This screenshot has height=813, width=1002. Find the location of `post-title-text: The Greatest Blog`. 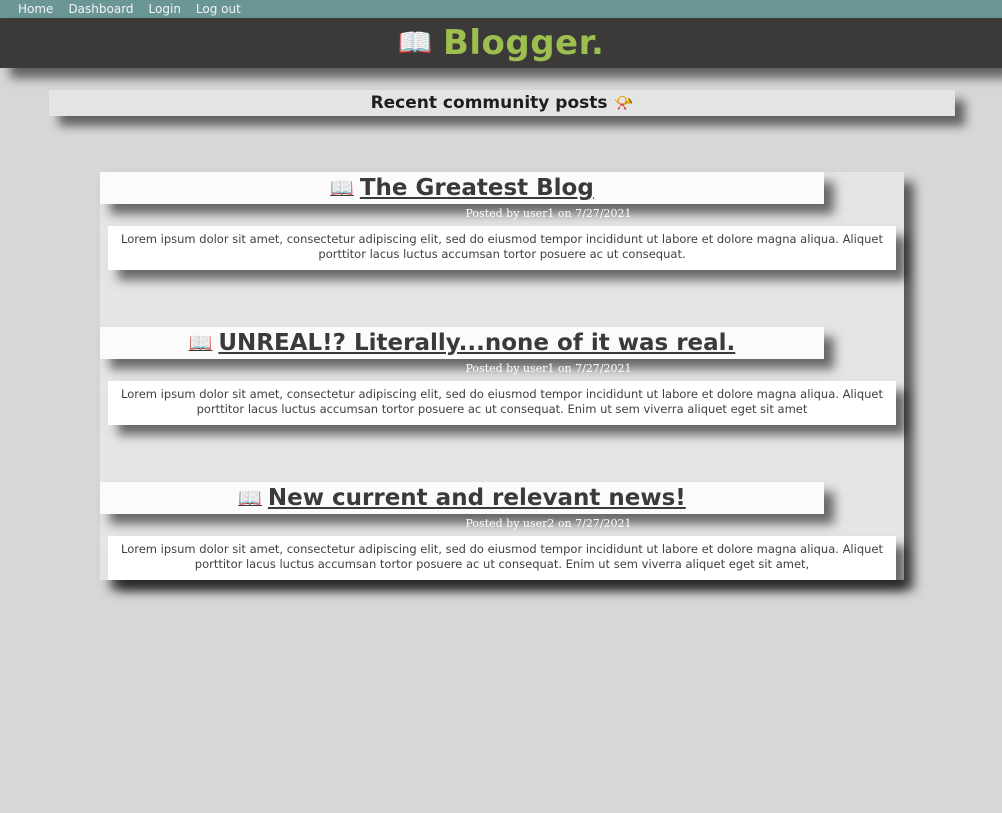

post-title-text: The Greatest Blog is located at coordinates (476, 188).